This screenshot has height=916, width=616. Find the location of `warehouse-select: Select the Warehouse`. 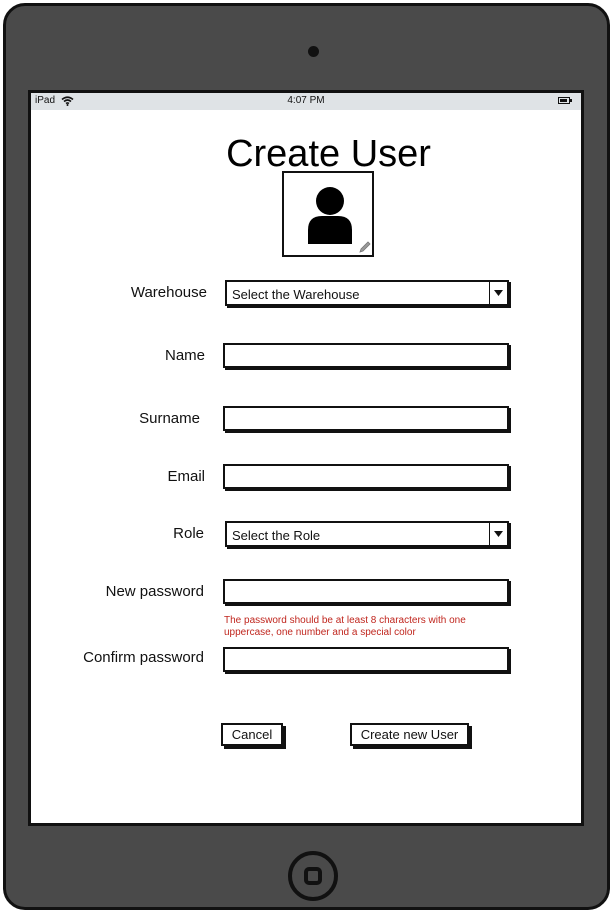

warehouse-select: Select the Warehouse is located at coordinates (367, 293).